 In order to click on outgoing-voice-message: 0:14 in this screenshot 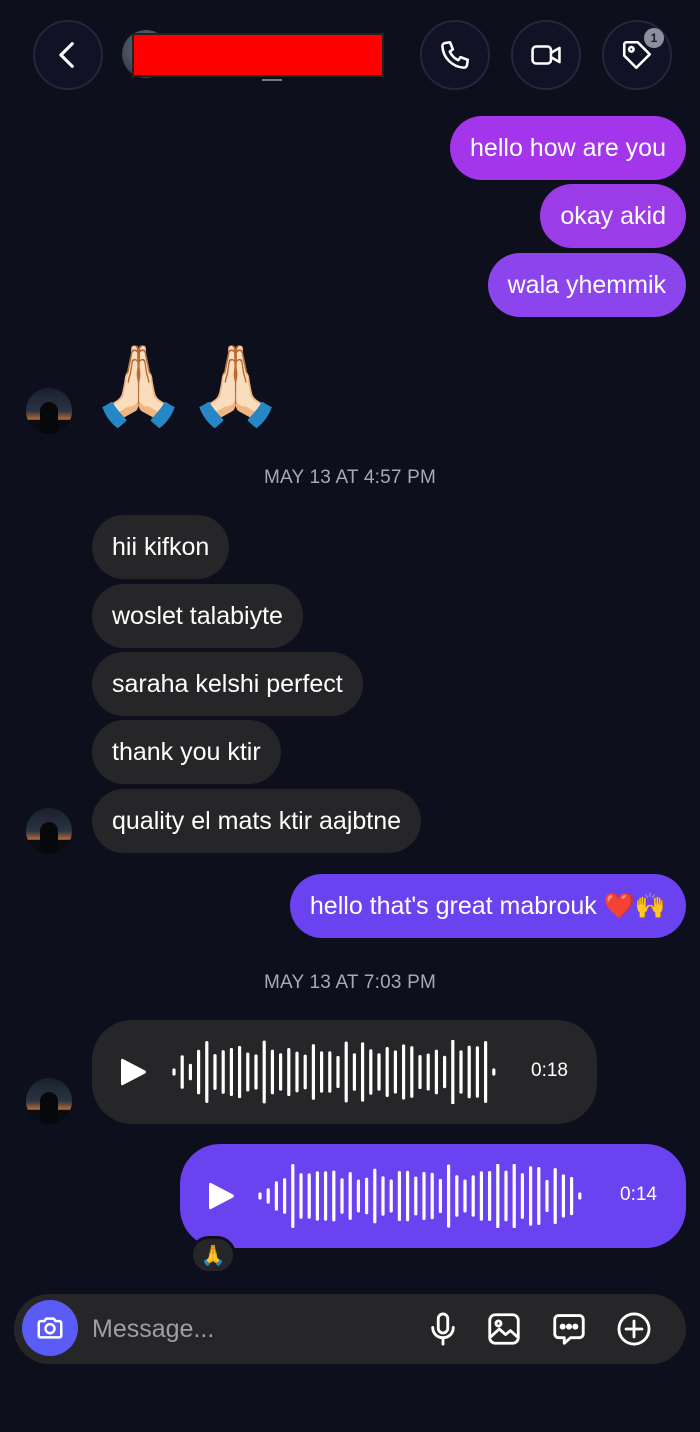, I will do `click(433, 1196)`.